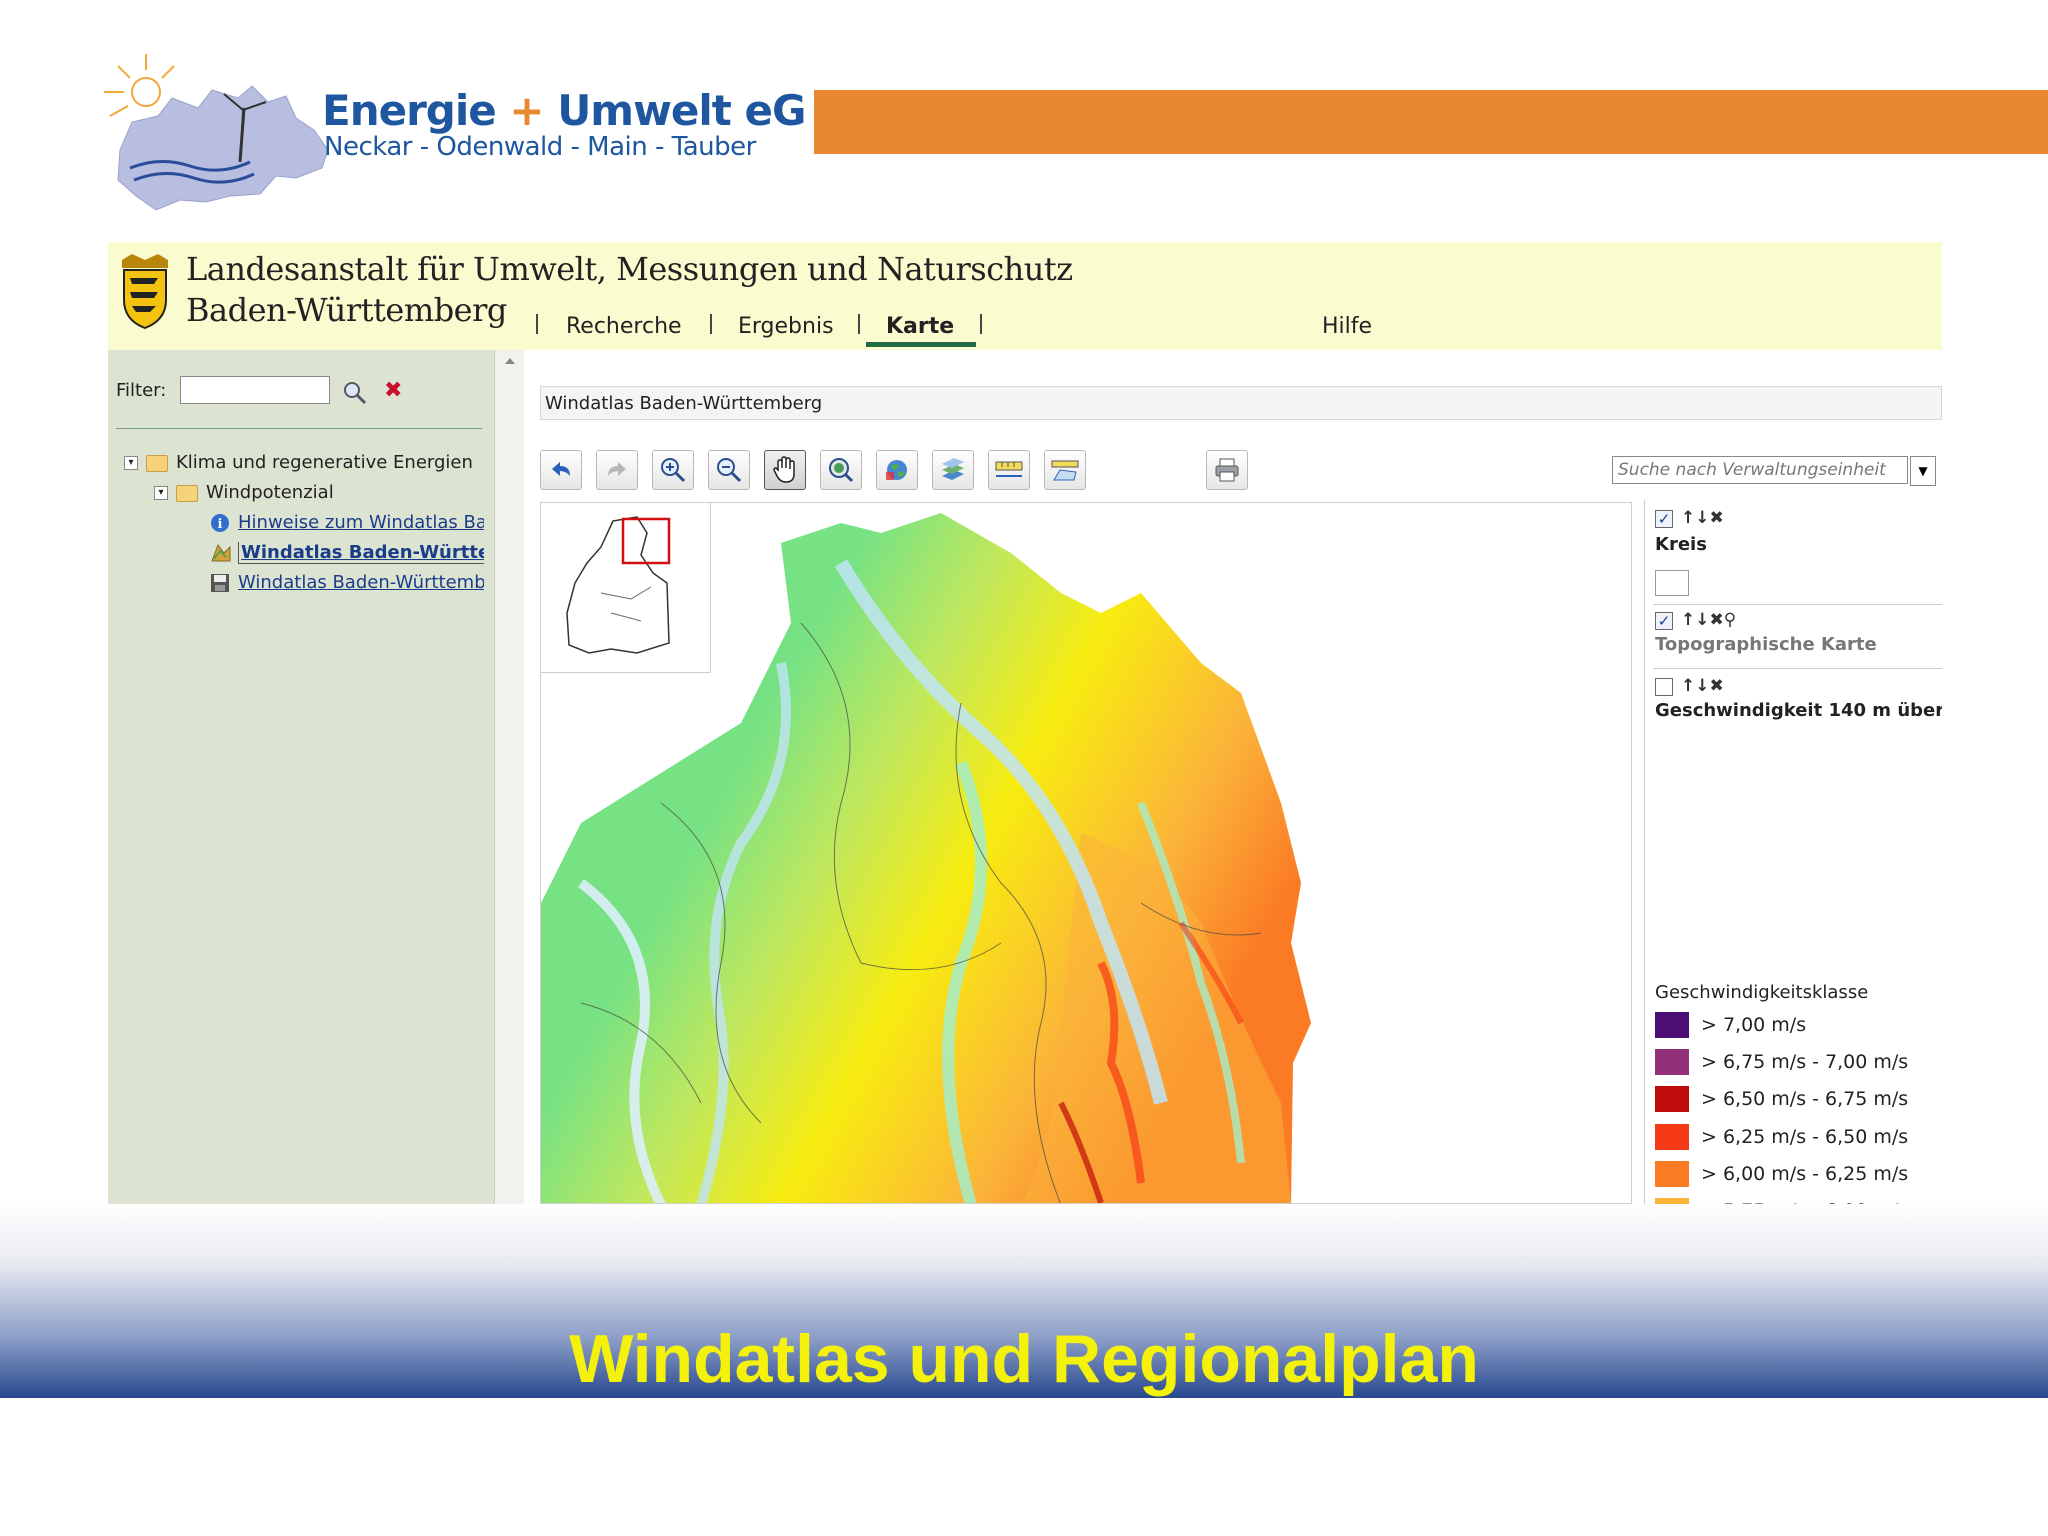 The image size is (2048, 1536). Describe the element at coordinates (1766, 644) in the screenshot. I see `layer-name-topo: Topographische Karte` at that location.